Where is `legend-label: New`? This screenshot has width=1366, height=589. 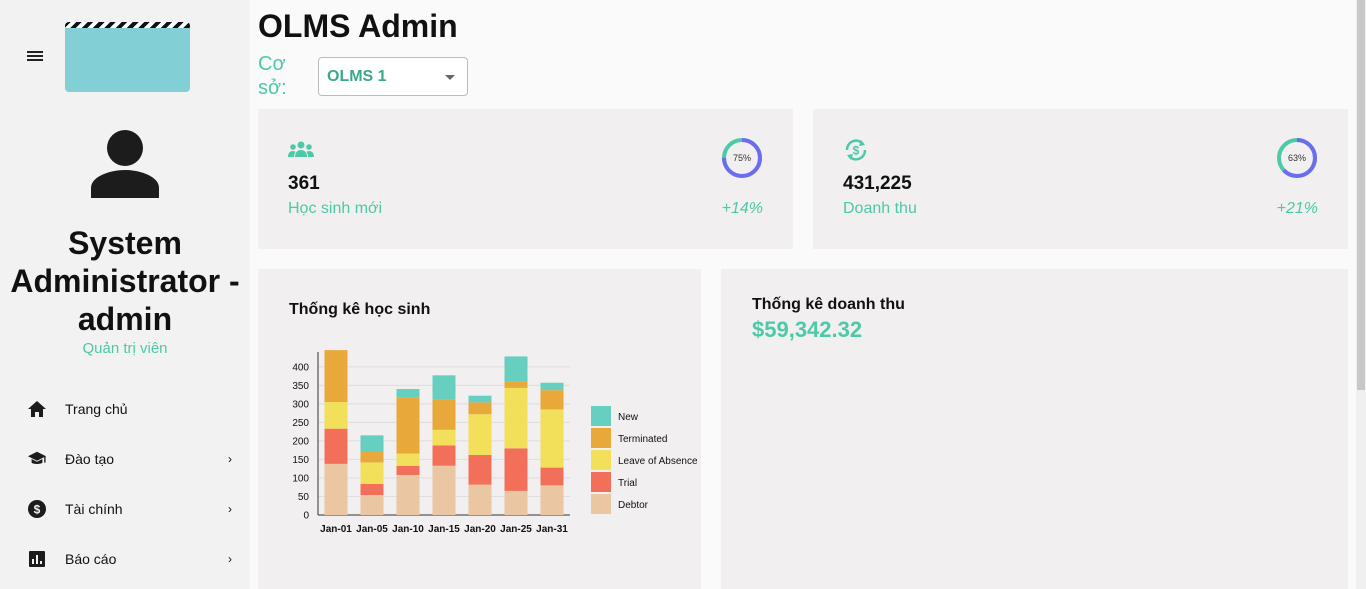 legend-label: New is located at coordinates (628, 417).